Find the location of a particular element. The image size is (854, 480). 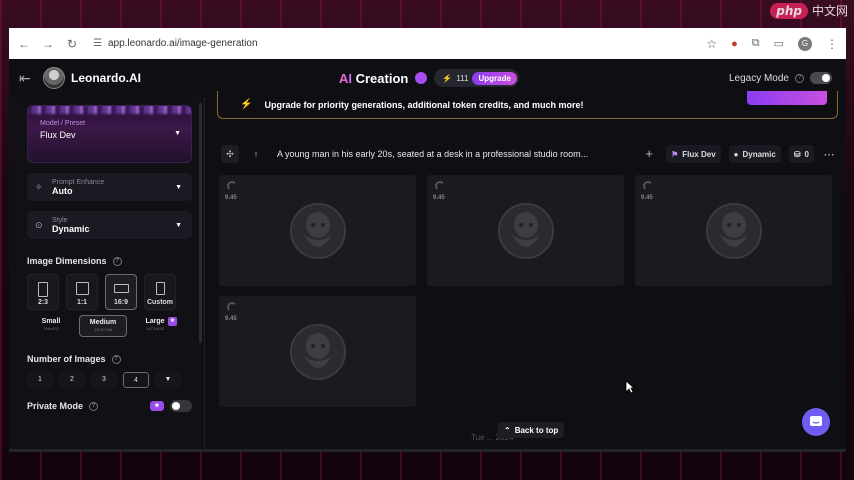

browser-actions: ☆ ● ⧉ ▭ G ⋮ is located at coordinates (772, 43).